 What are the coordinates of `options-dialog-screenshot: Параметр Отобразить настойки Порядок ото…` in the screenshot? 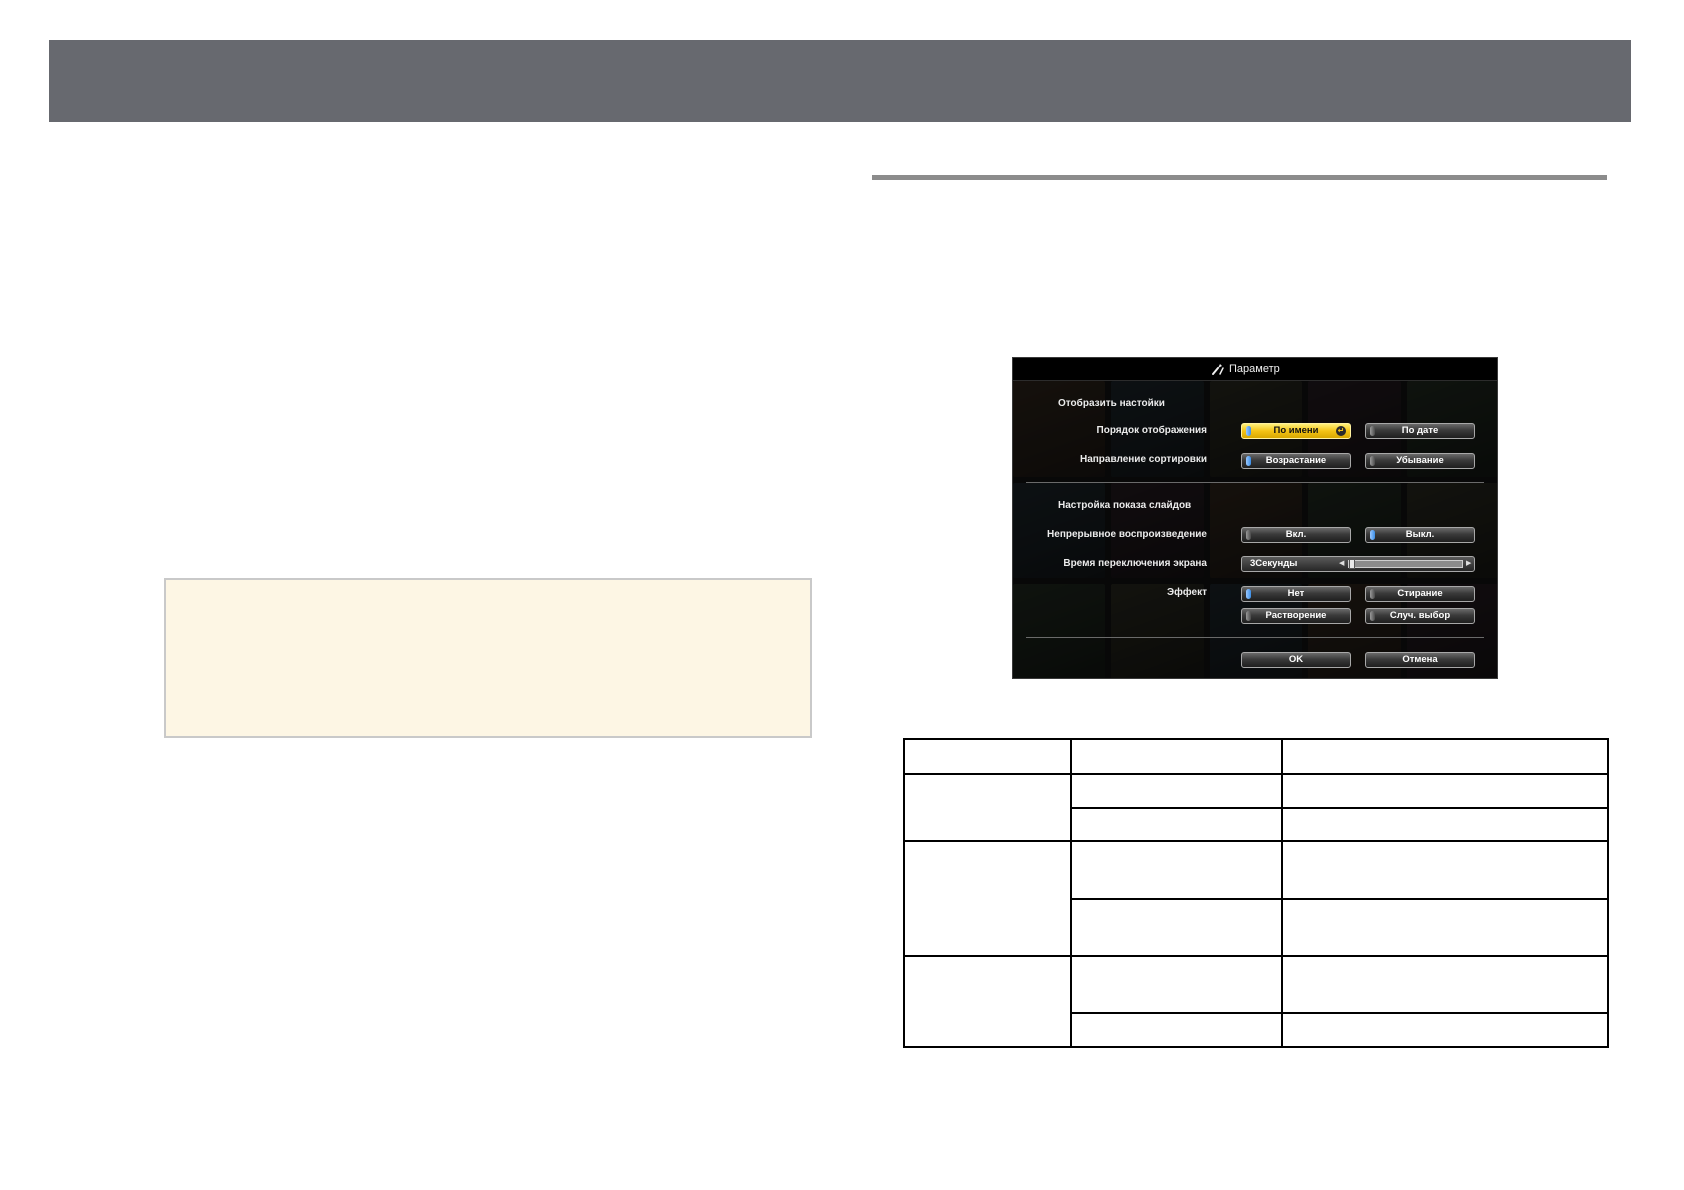 It's located at (1255, 518).